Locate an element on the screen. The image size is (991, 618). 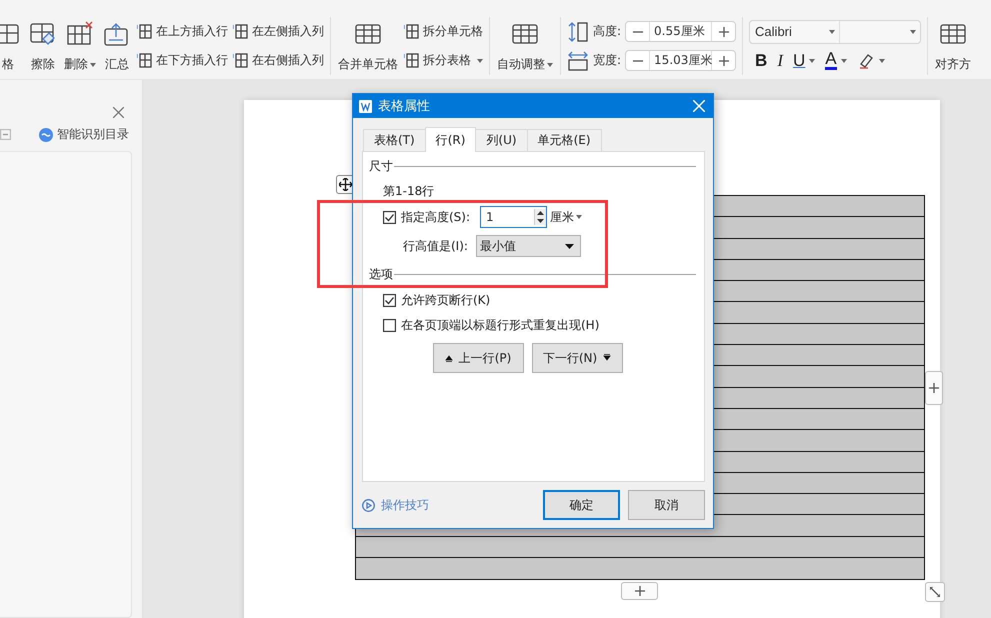
option-checkbox: 允许跨页断行(K) is located at coordinates (539, 300).